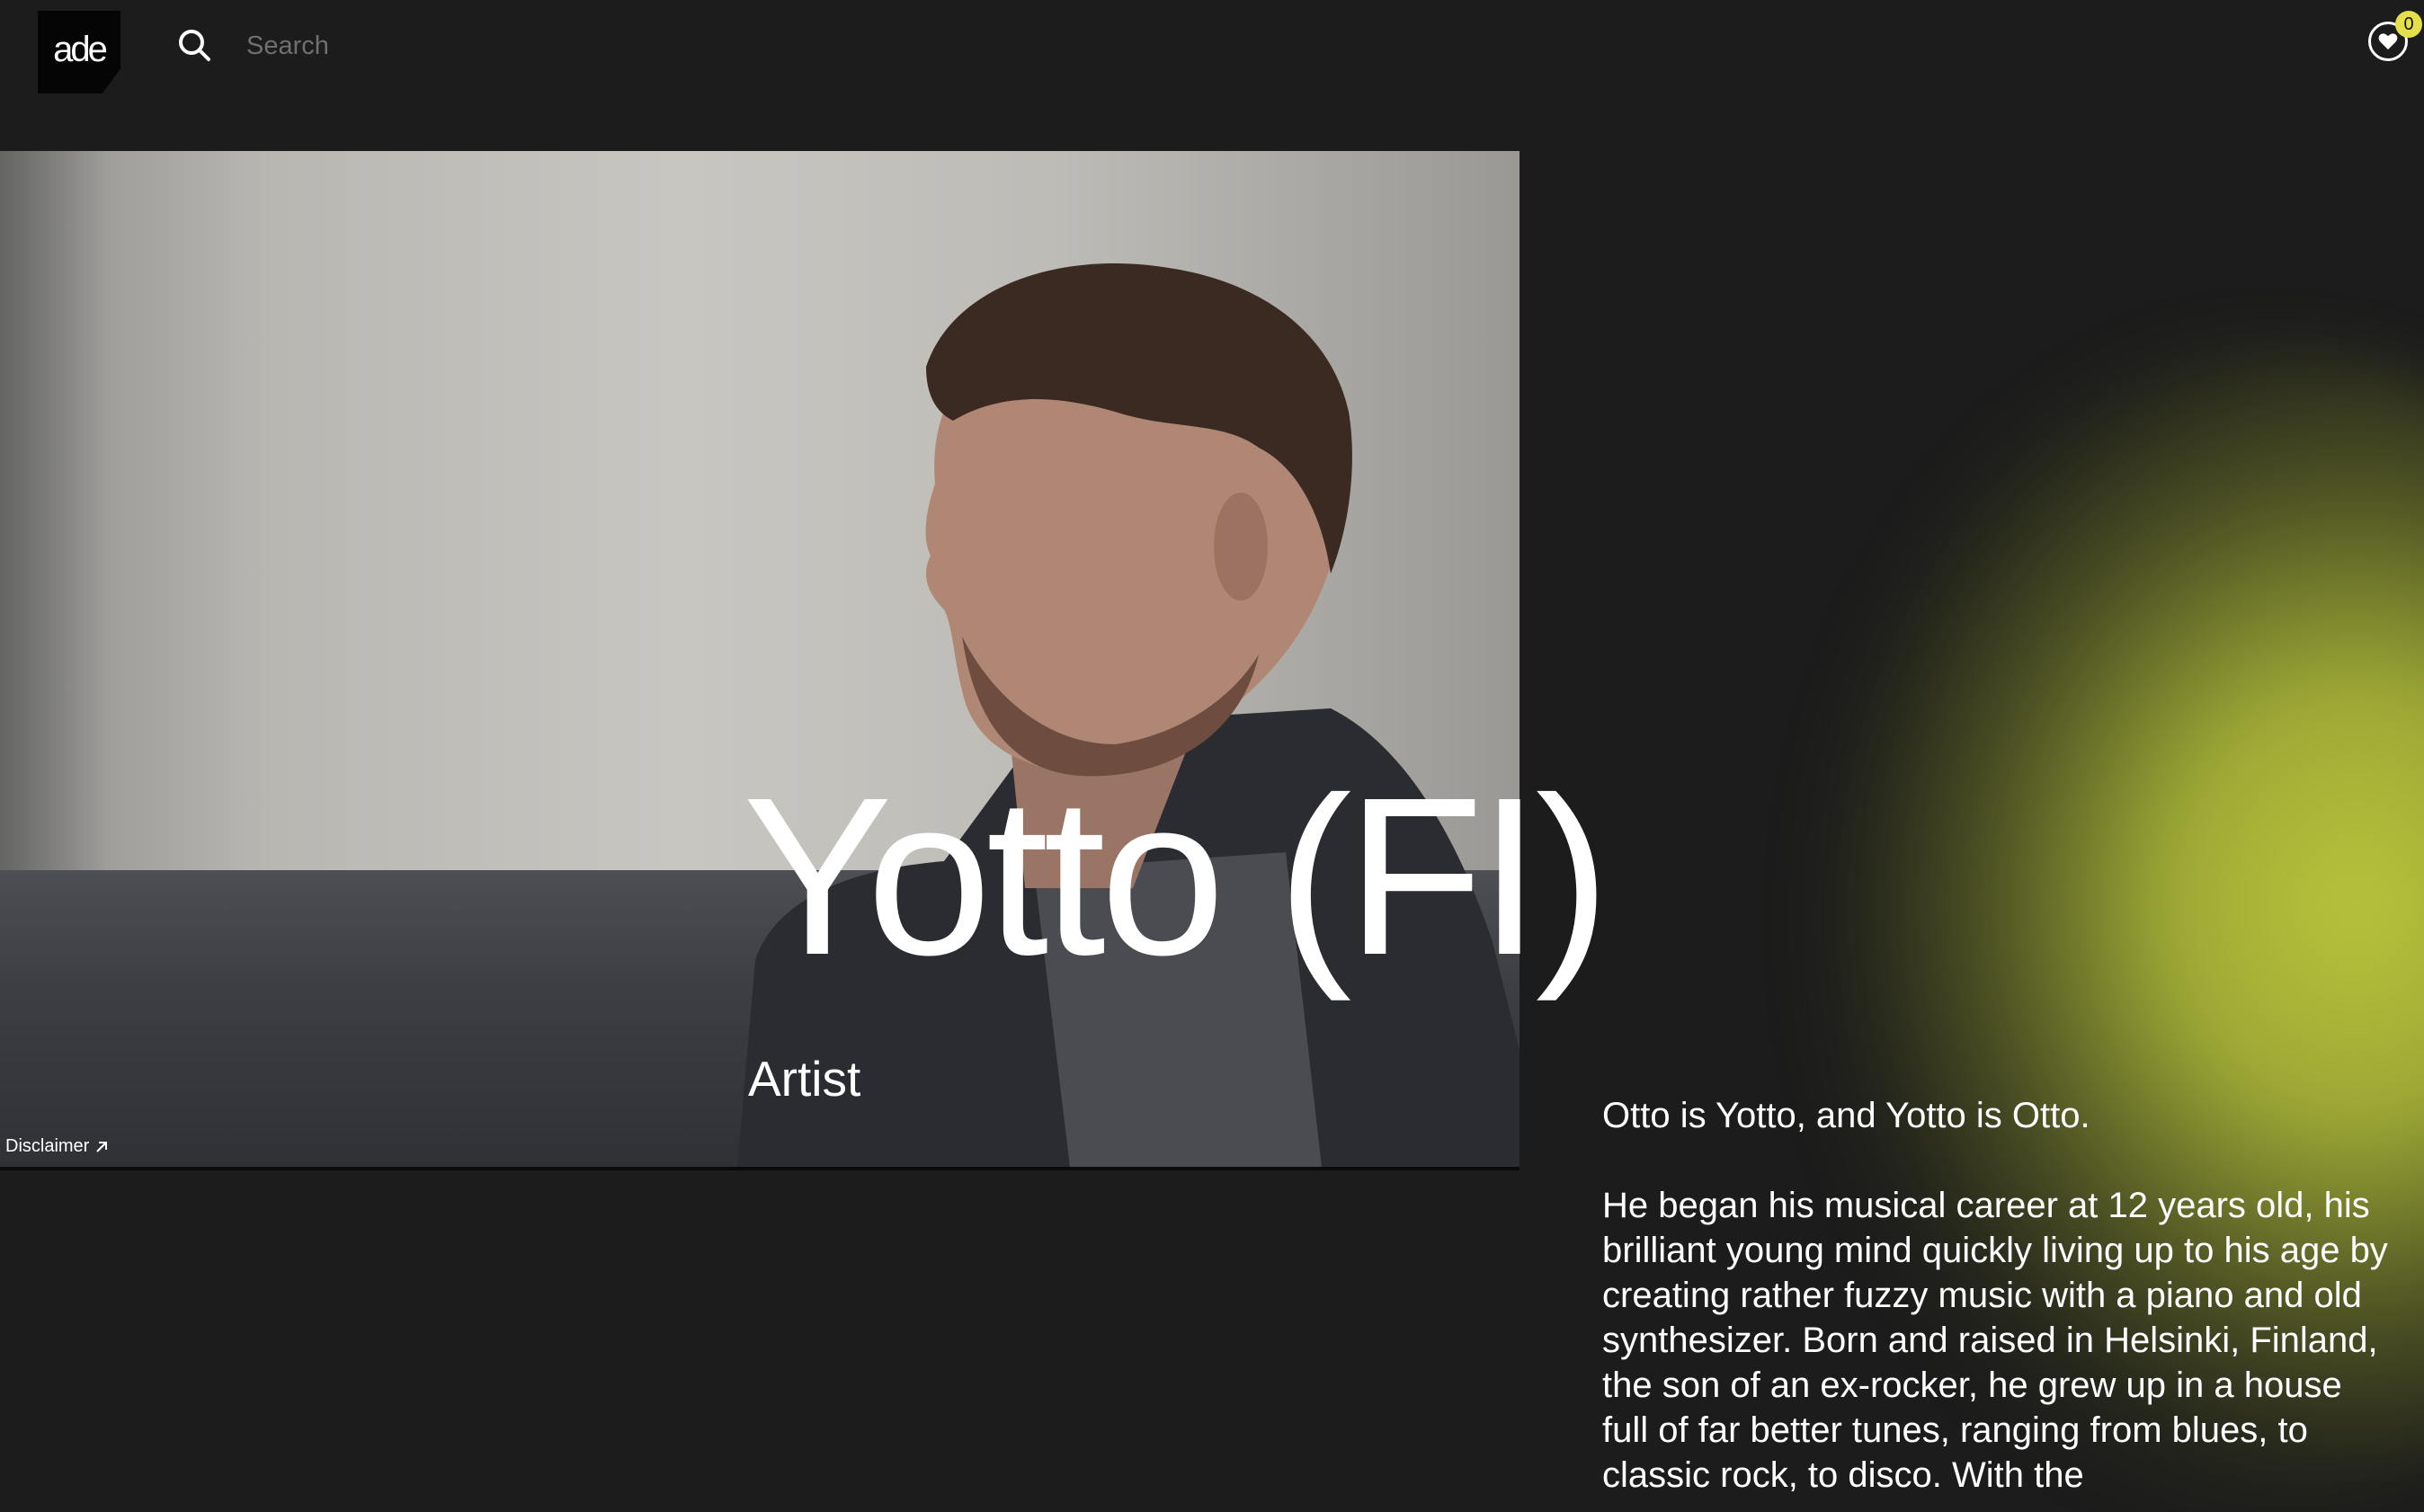  I want to click on favorites-count-badge: 0, so click(2408, 24).